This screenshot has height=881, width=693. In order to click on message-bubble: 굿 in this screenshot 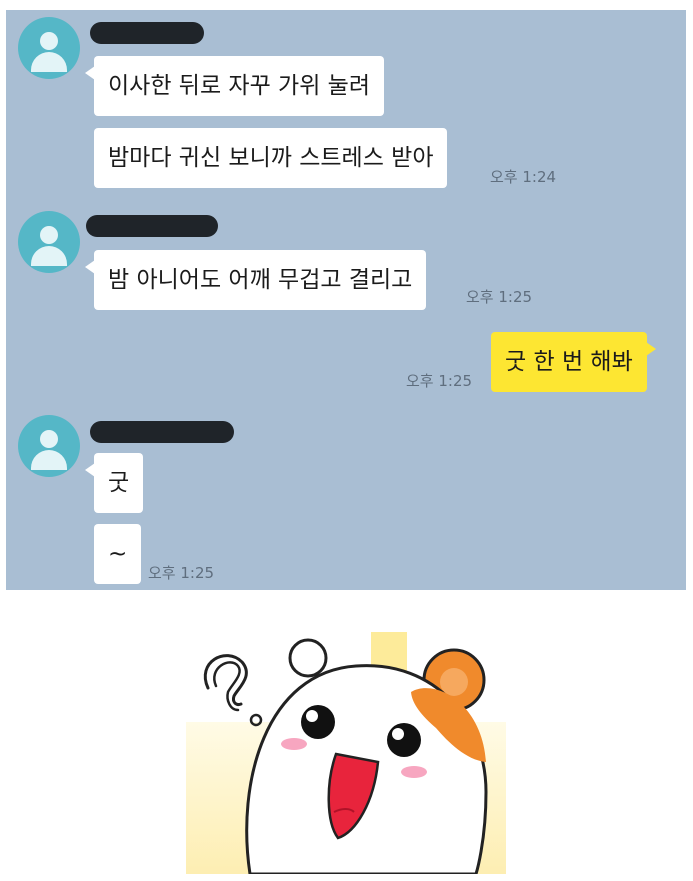, I will do `click(114, 483)`.